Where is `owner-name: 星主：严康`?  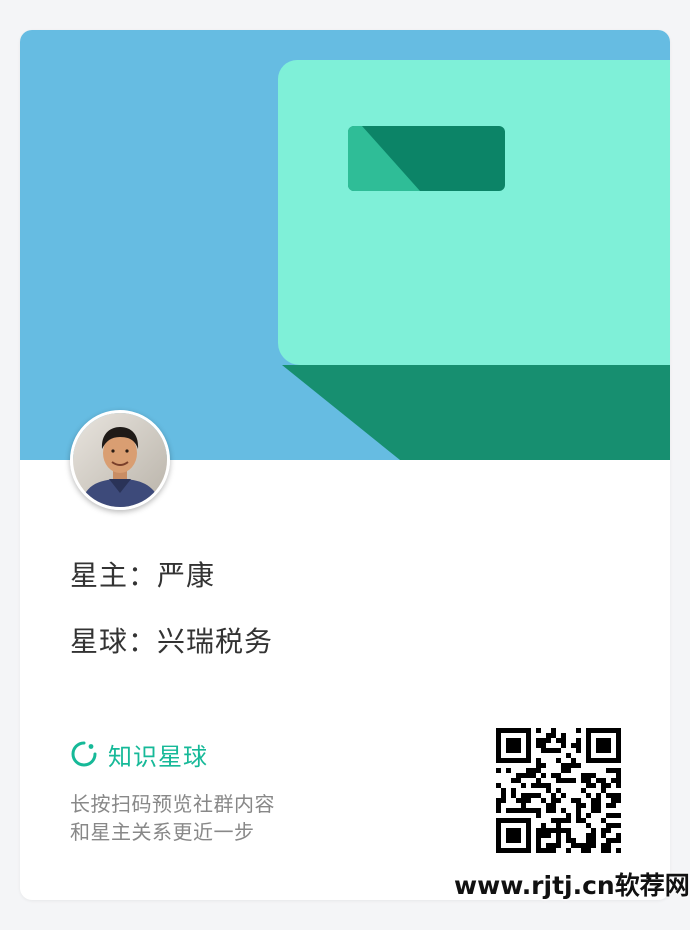
owner-name: 星主：严康 is located at coordinates (143, 575).